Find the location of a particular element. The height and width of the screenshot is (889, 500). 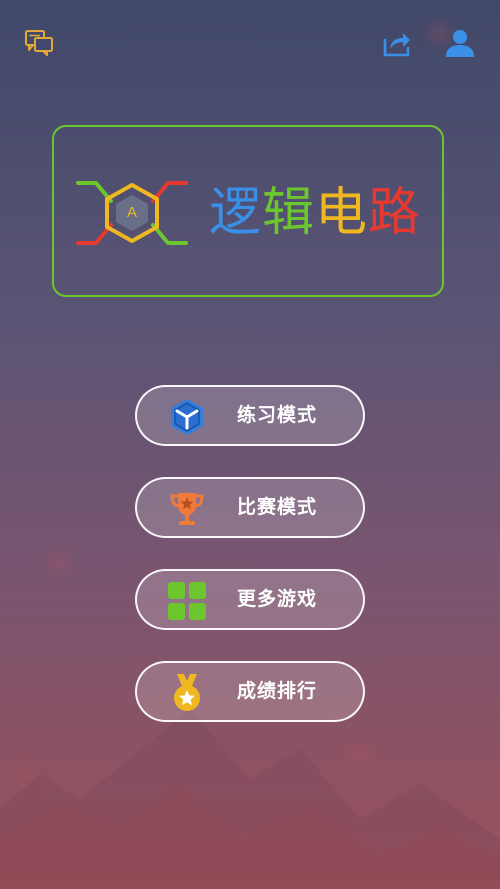

leaderboard-button: 成绩排行 is located at coordinates (250, 691).